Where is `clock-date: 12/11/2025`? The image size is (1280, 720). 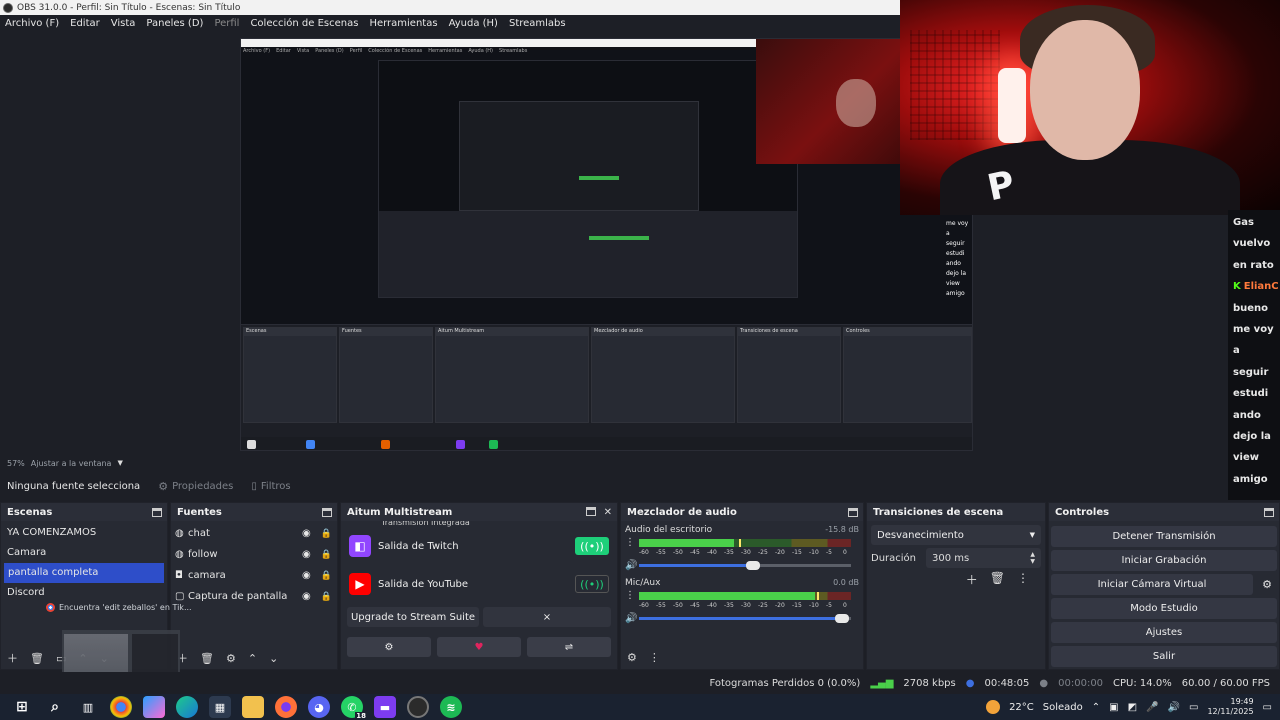
clock-date: 12/11/2025 is located at coordinates (1230, 711).